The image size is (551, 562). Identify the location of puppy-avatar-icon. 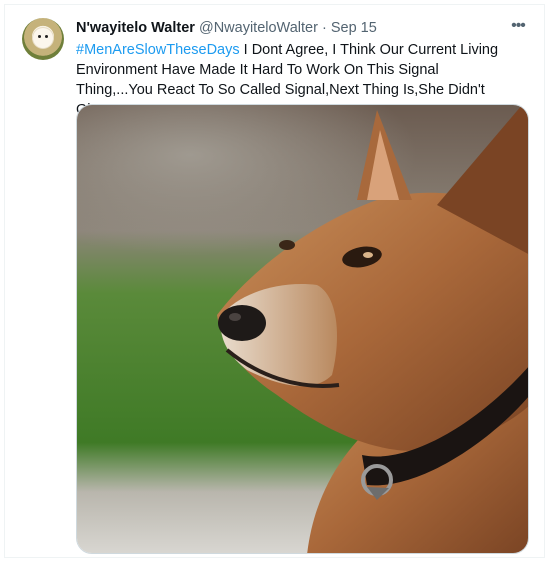
(43, 38).